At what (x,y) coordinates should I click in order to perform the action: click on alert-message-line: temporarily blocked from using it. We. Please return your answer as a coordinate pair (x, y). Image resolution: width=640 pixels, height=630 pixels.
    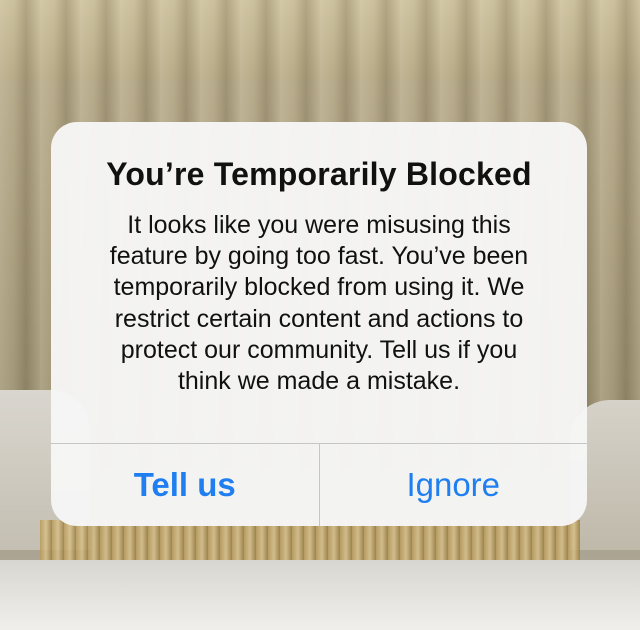
    Looking at the image, I should click on (319, 287).